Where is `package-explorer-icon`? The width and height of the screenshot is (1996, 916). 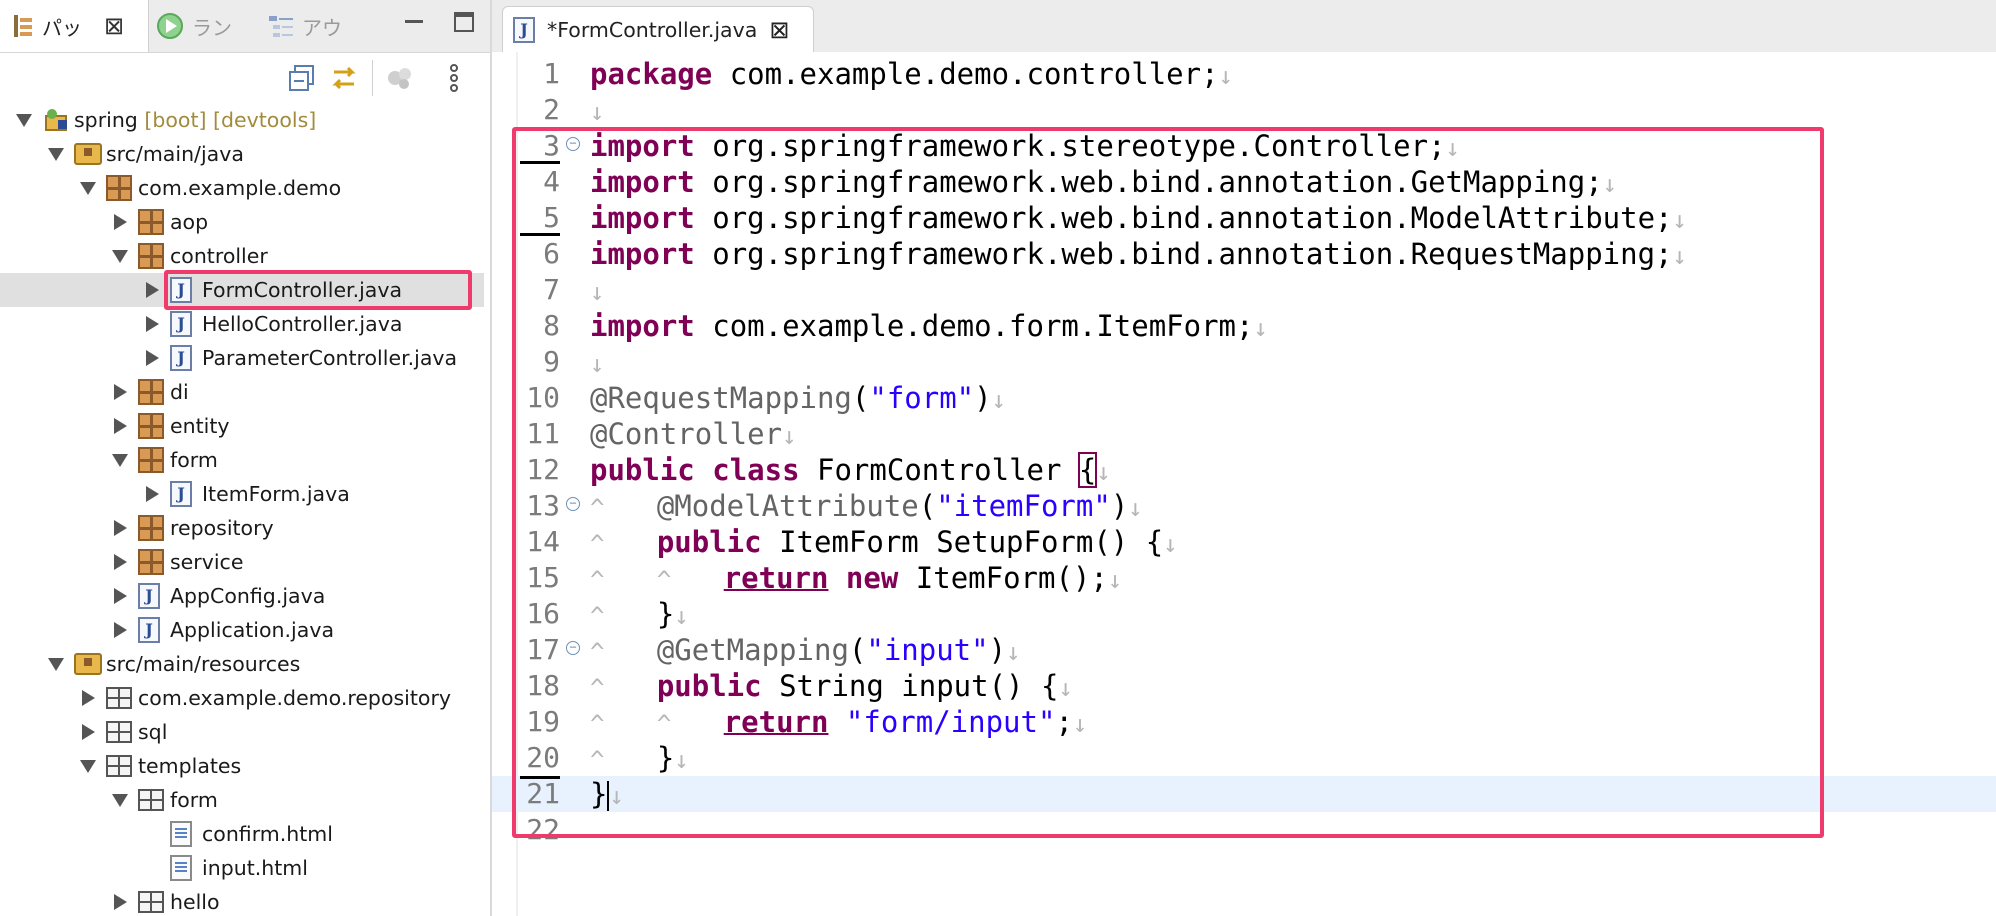
package-explorer-icon is located at coordinates (23, 26).